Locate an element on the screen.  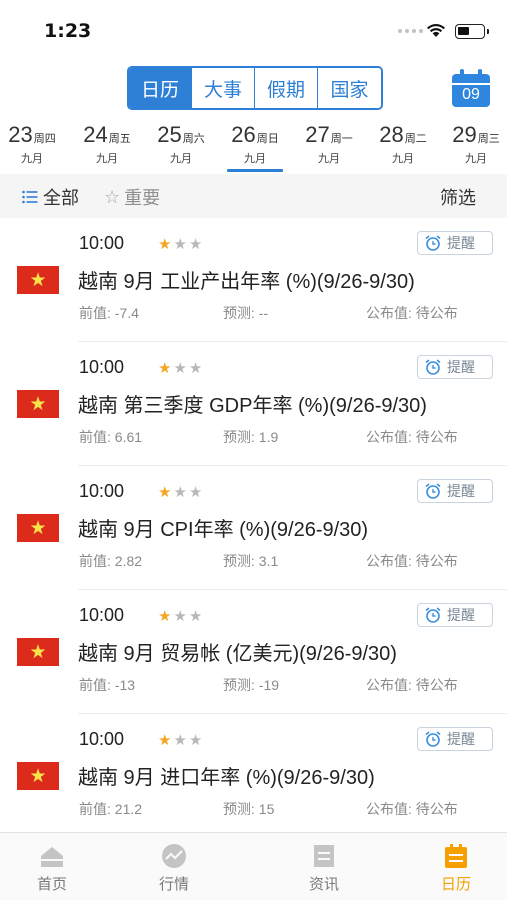
top-bar: 日历 大事 假期 国家 09 is located at coordinates (253, 89).